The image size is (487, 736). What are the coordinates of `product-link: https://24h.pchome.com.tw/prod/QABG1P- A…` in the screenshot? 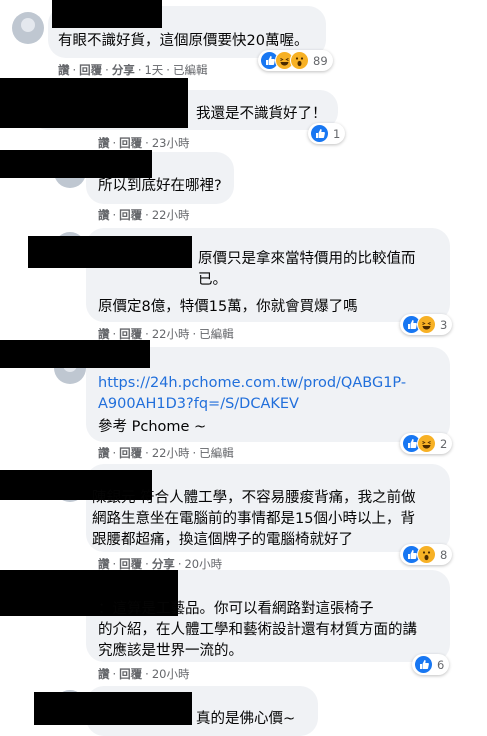 It's located at (252, 394).